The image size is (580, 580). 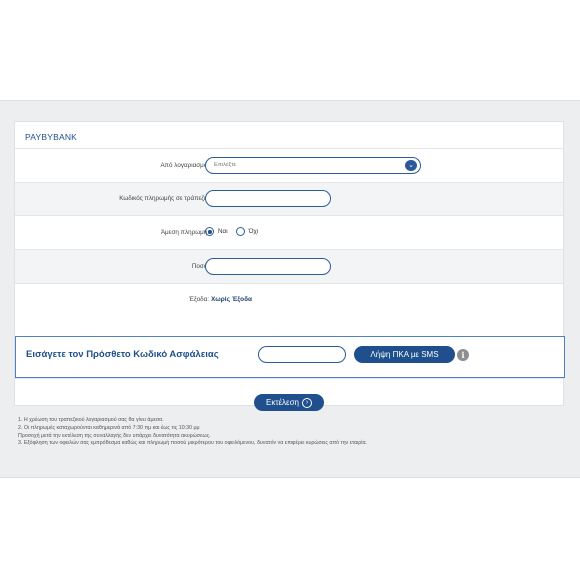 What do you see at coordinates (282, 402) in the screenshot?
I see `execute-button-label: Εκτέλεση` at bounding box center [282, 402].